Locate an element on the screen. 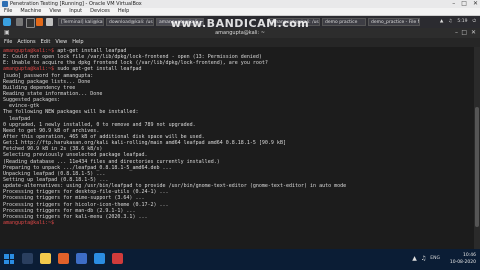  explorer-icon is located at coordinates (45, 258).